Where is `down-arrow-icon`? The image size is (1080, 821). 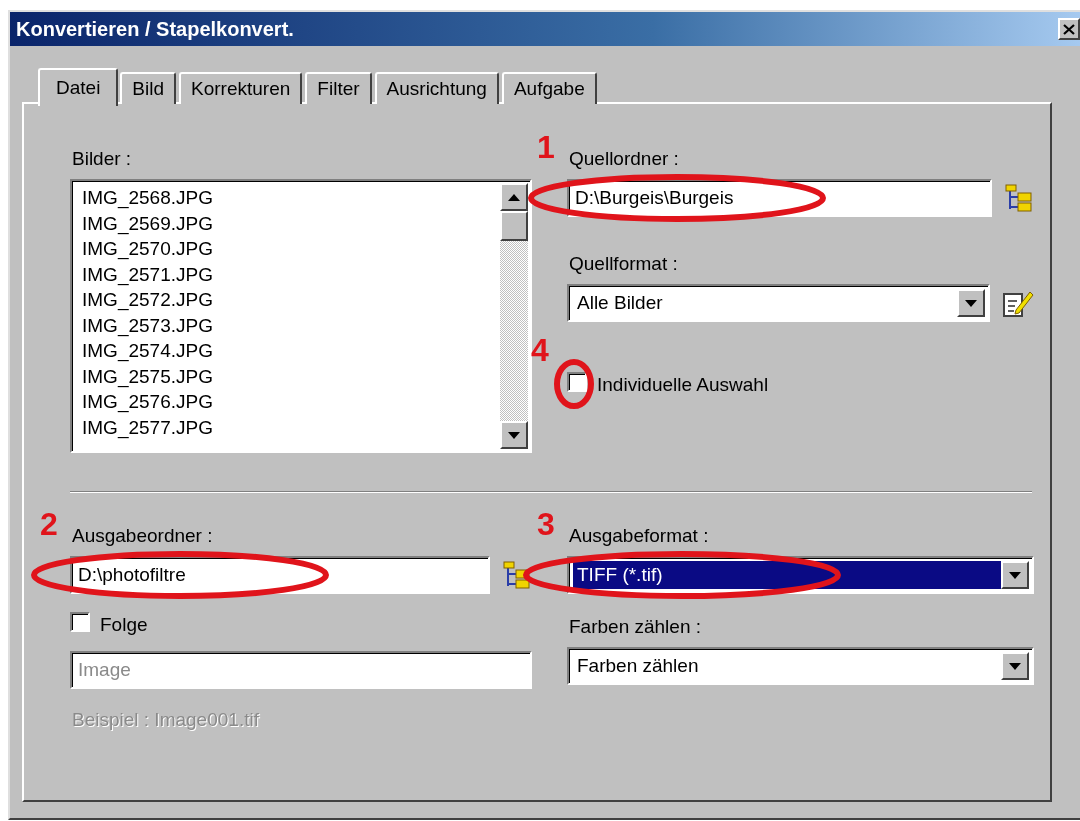
down-arrow-icon is located at coordinates (514, 435).